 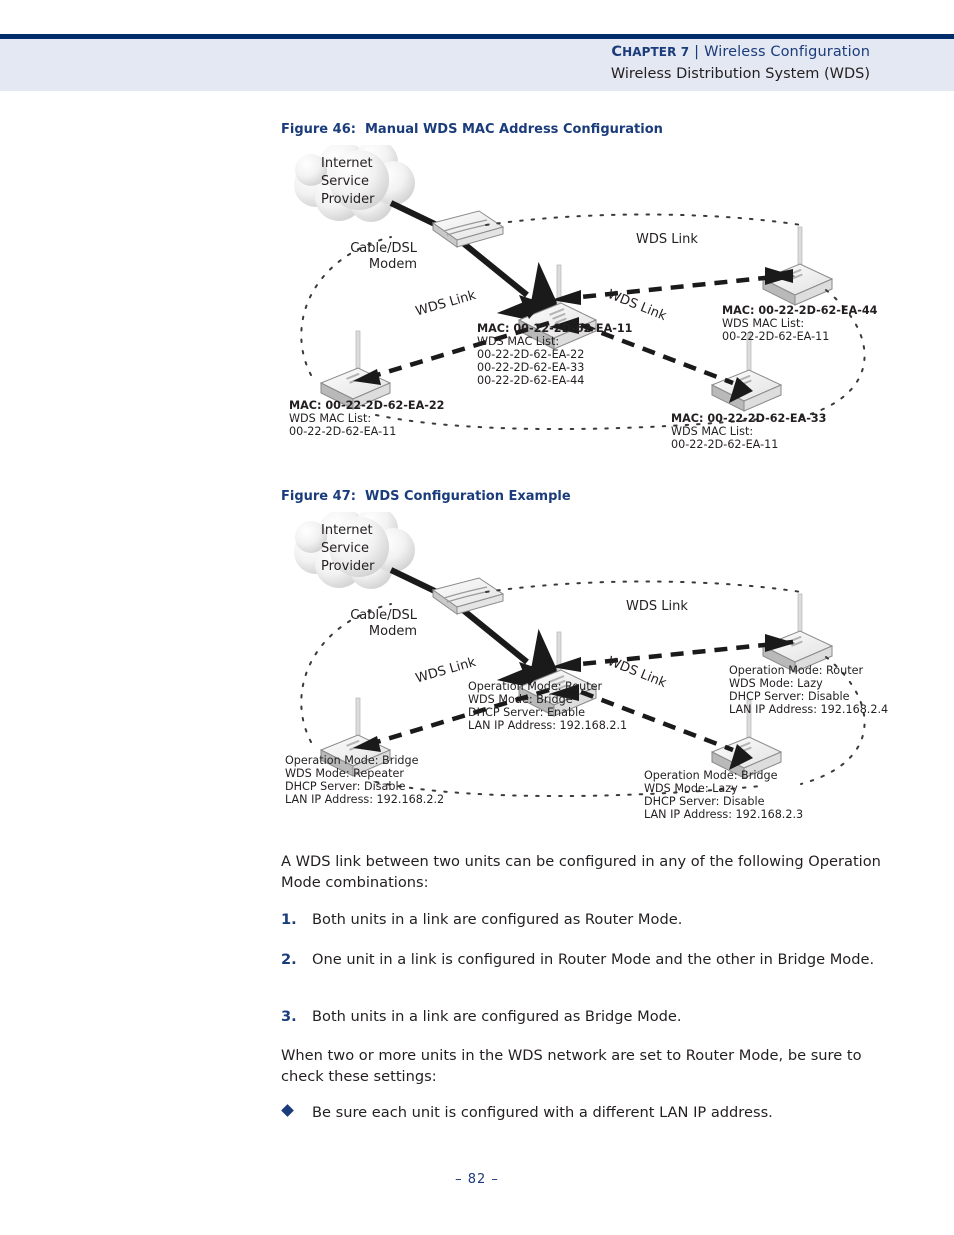 I want to click on fig47-left-bottom-line-2: DHCP Server: Disable, so click(x=345, y=786).